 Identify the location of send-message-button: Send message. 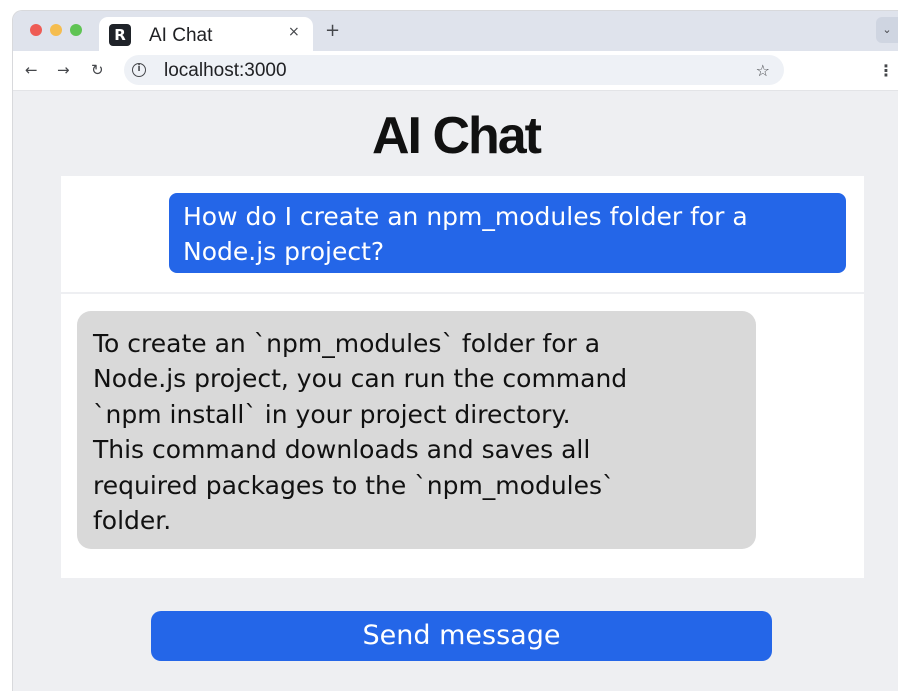
(461, 636).